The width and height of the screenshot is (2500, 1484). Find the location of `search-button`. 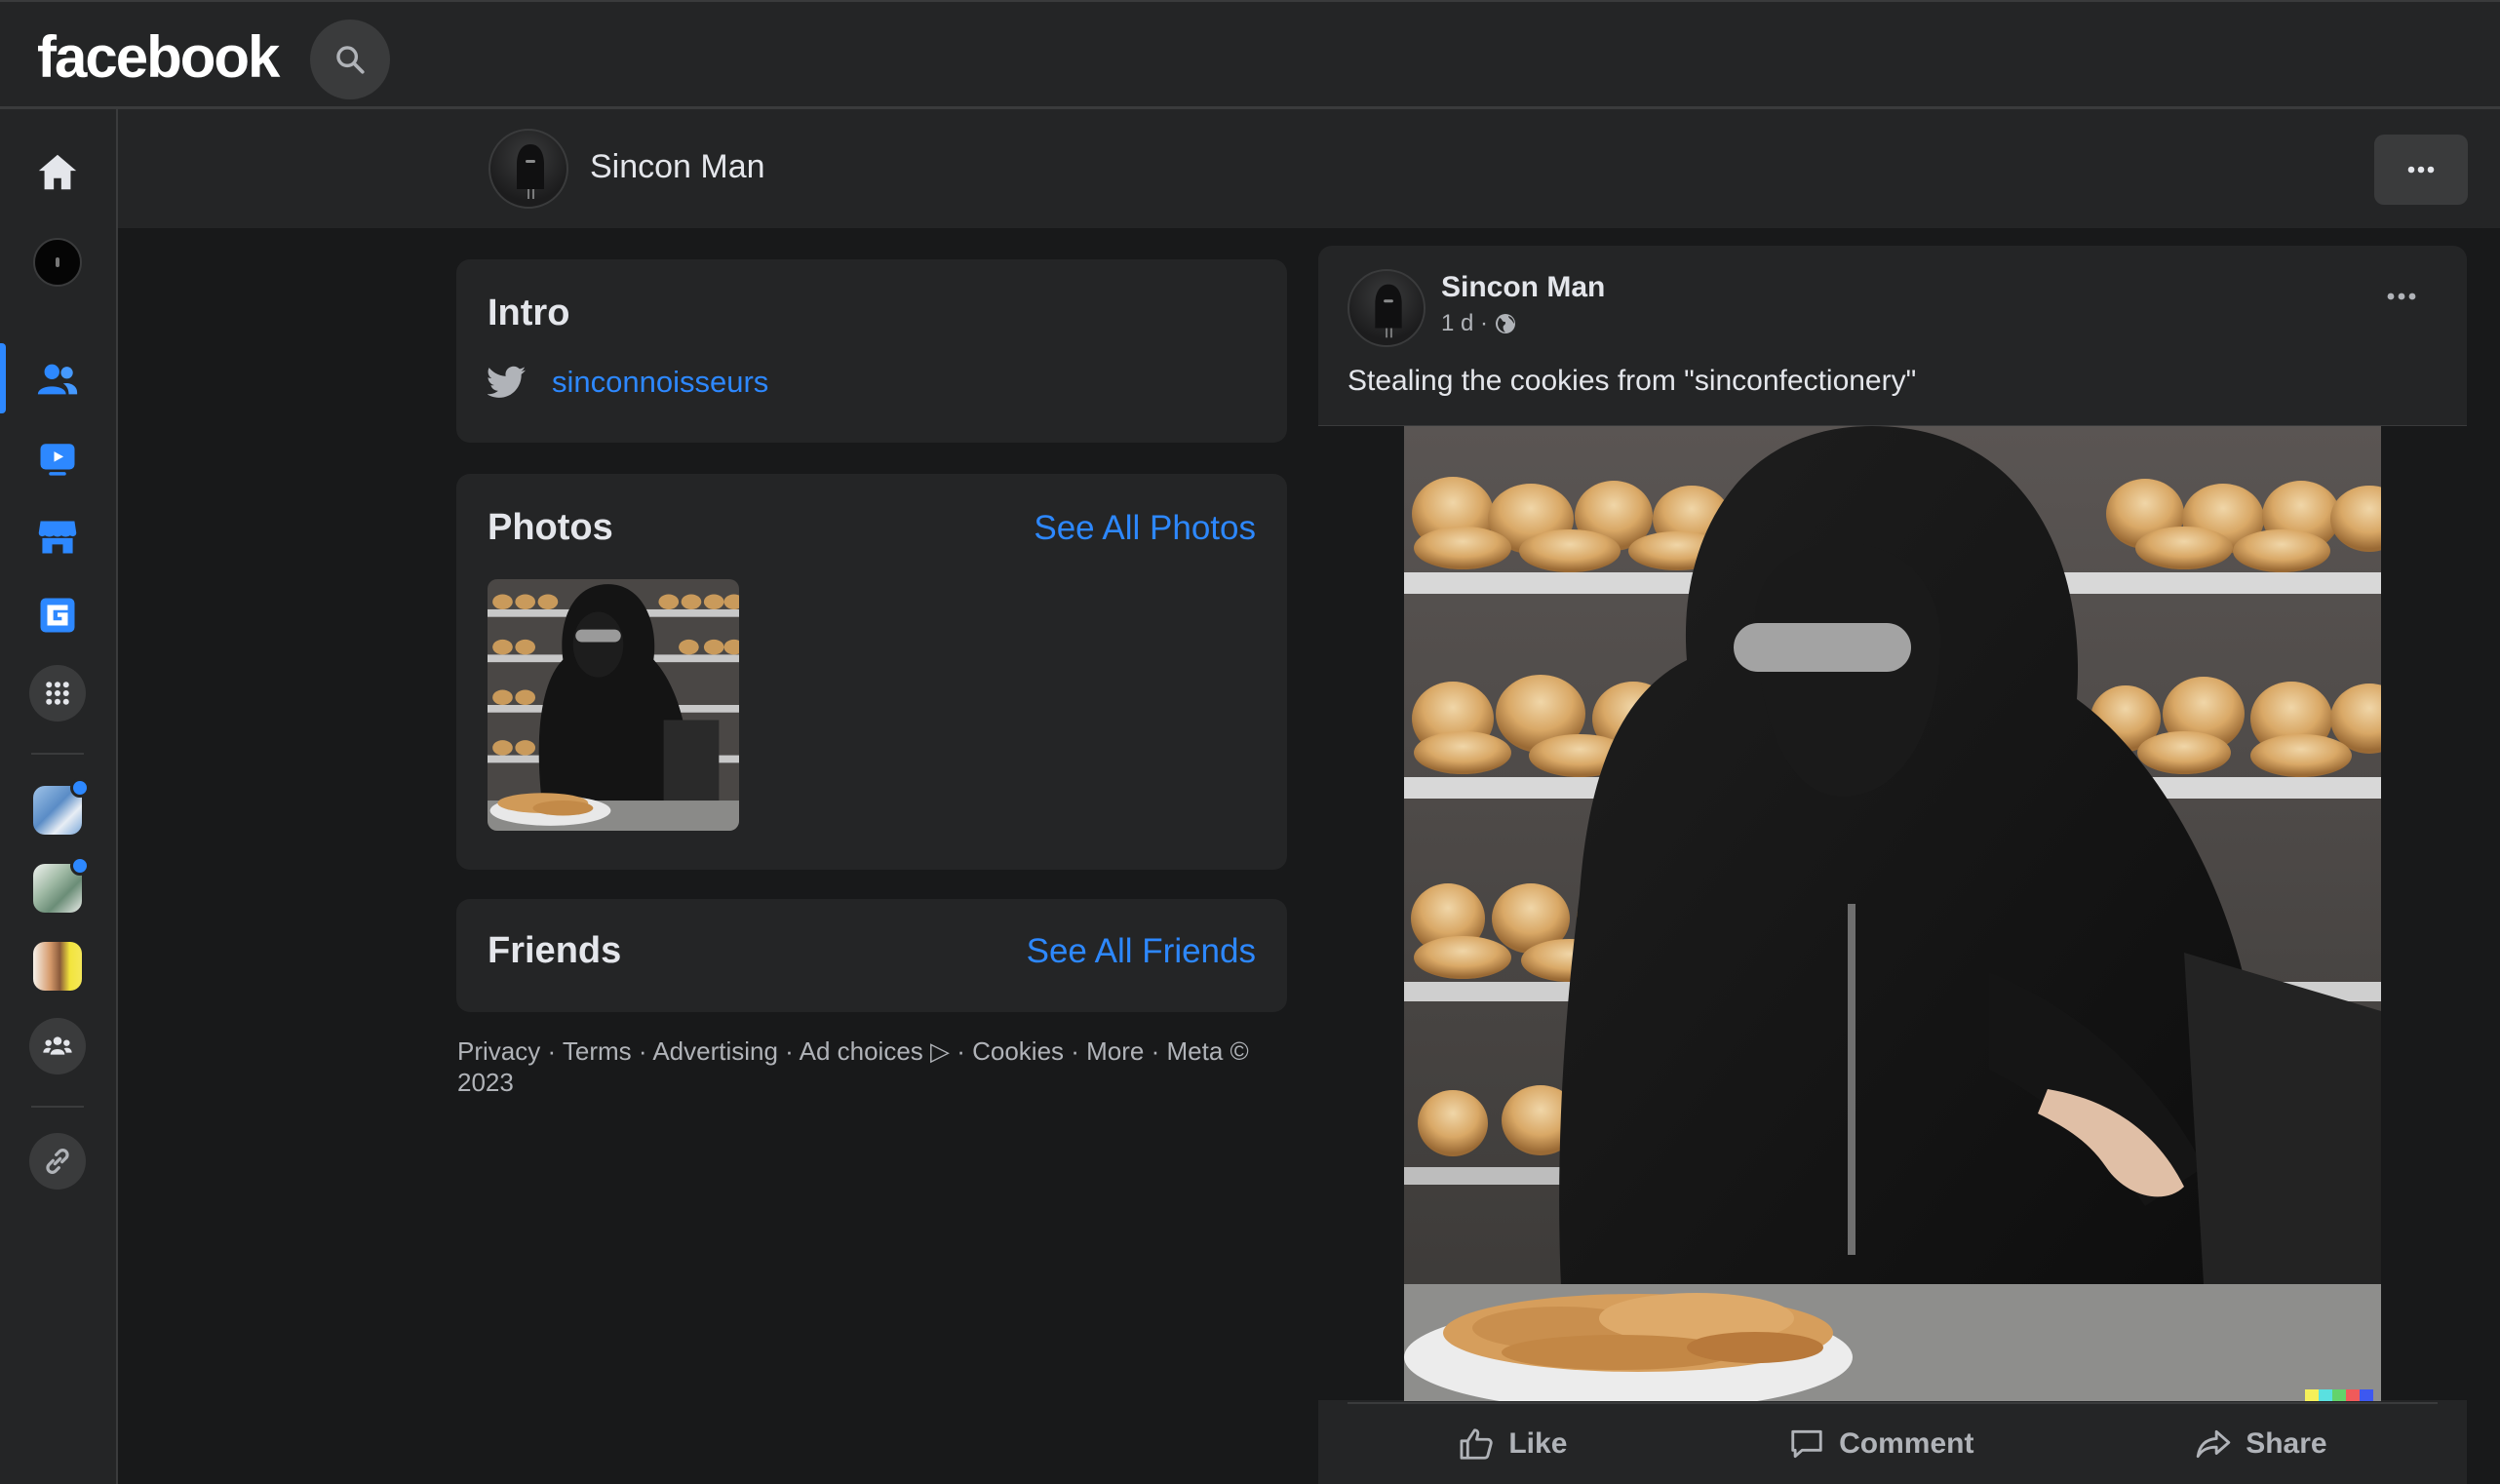

search-button is located at coordinates (350, 59).